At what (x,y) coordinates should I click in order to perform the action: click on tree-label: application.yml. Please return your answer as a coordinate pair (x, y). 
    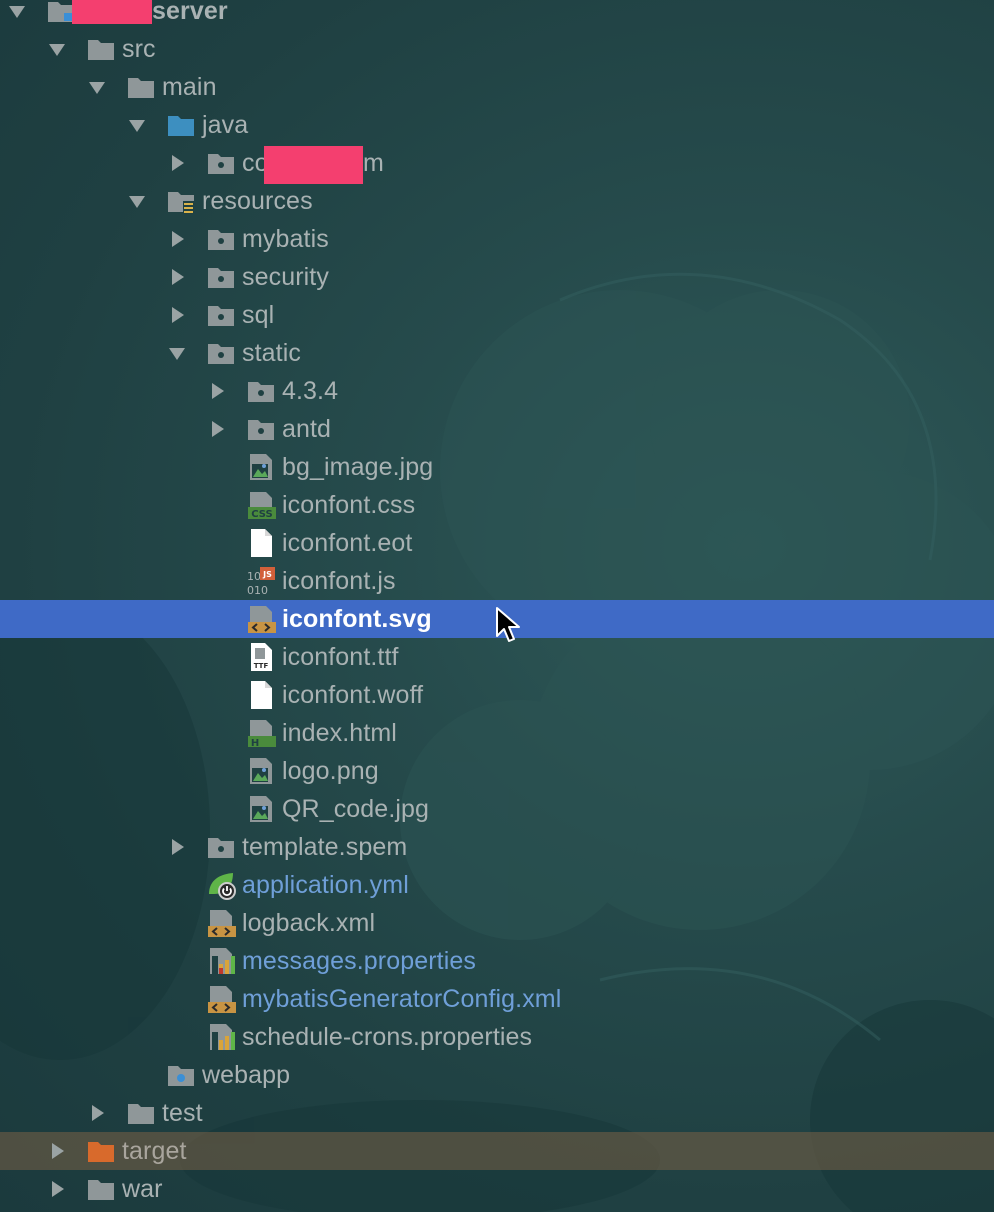
    Looking at the image, I should click on (325, 884).